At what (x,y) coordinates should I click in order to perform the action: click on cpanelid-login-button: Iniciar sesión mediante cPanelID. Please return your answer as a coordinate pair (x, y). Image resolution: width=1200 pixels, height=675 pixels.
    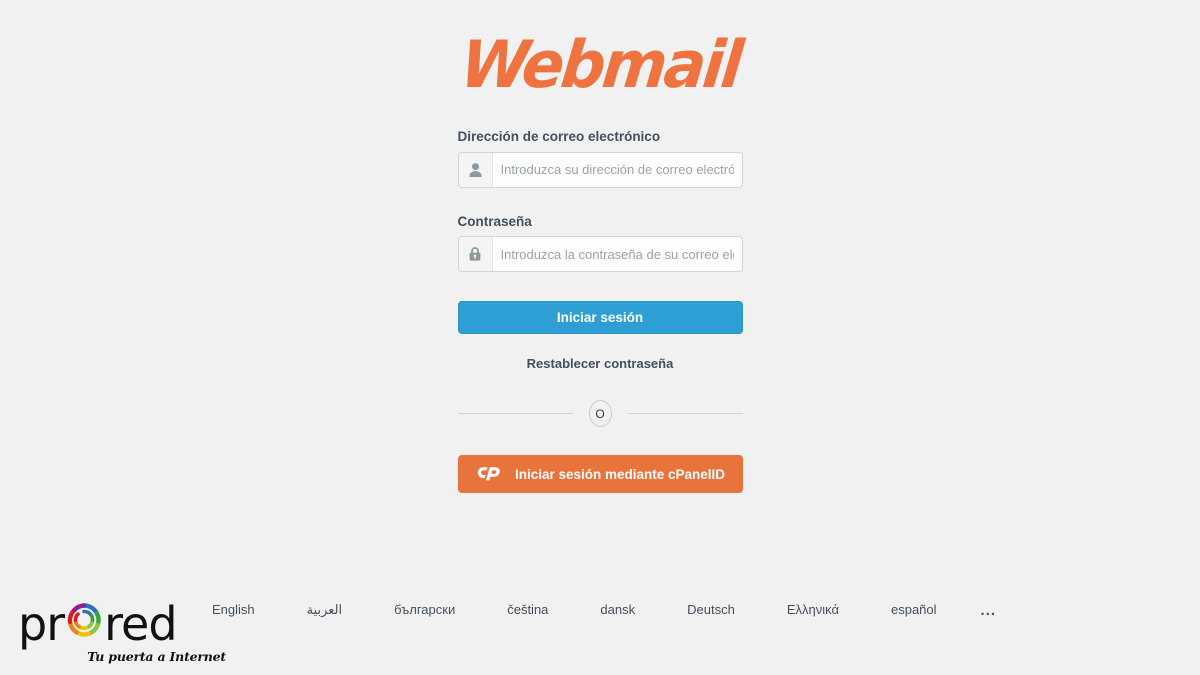
    Looking at the image, I should click on (600, 474).